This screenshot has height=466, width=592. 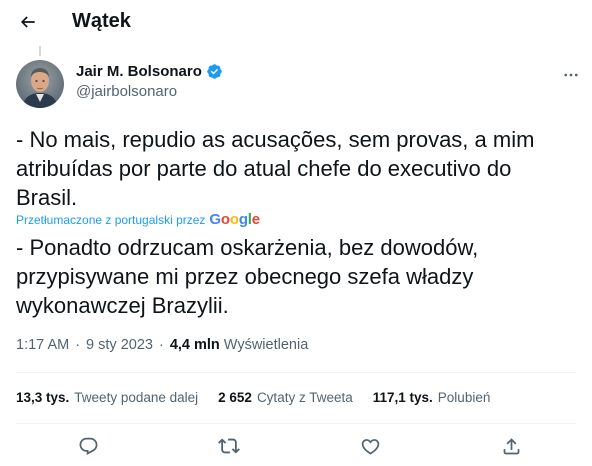 What do you see at coordinates (304, 397) in the screenshot?
I see `quotes-label: Cytaty z Tweeta` at bounding box center [304, 397].